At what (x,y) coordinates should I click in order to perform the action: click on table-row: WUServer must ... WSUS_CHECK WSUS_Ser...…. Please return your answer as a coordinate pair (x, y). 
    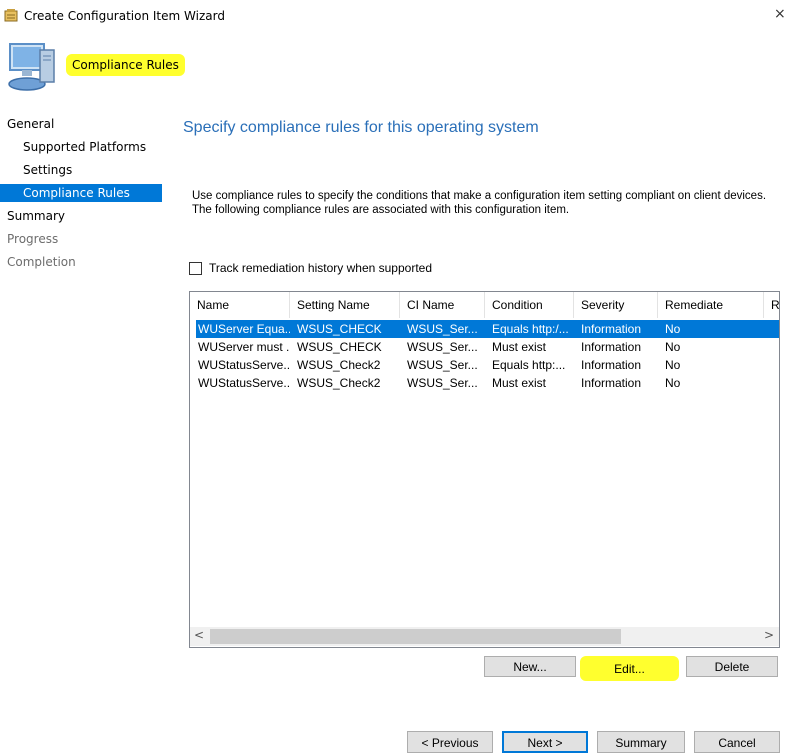
    Looking at the image, I should click on (487, 347).